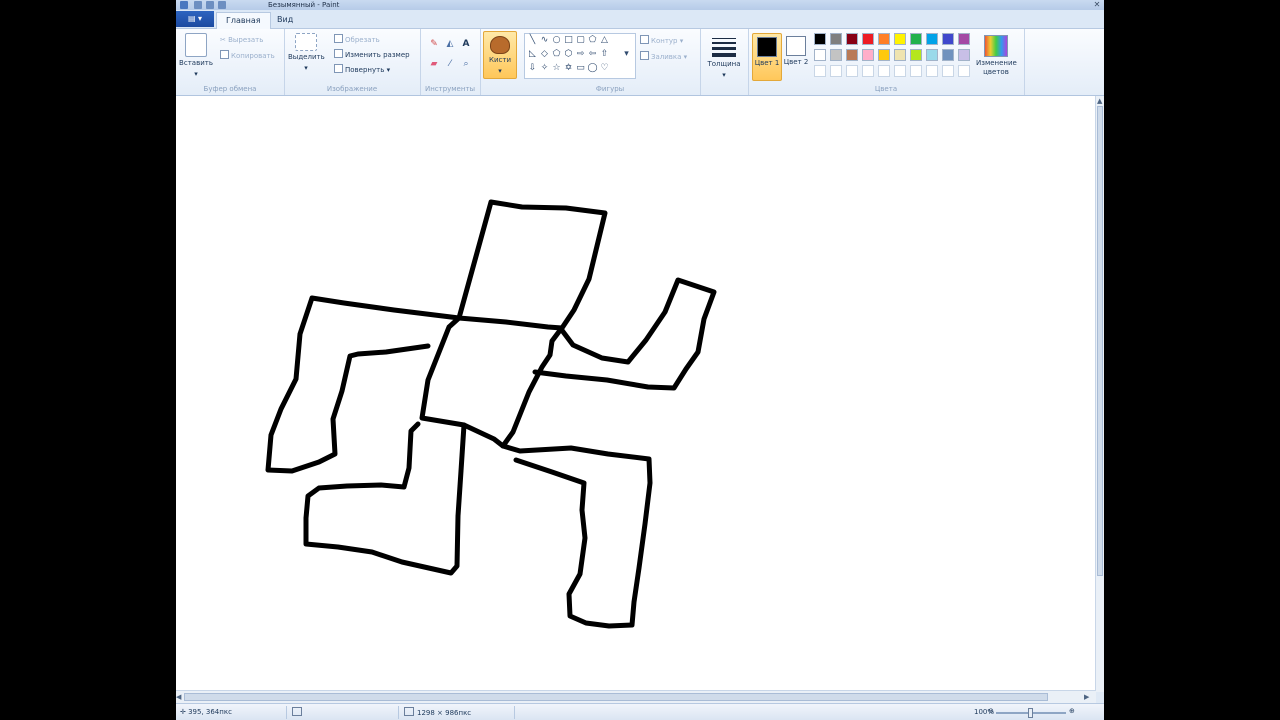 This screenshot has width=1280, height=720. I want to click on save-icon, so click(198, 5).